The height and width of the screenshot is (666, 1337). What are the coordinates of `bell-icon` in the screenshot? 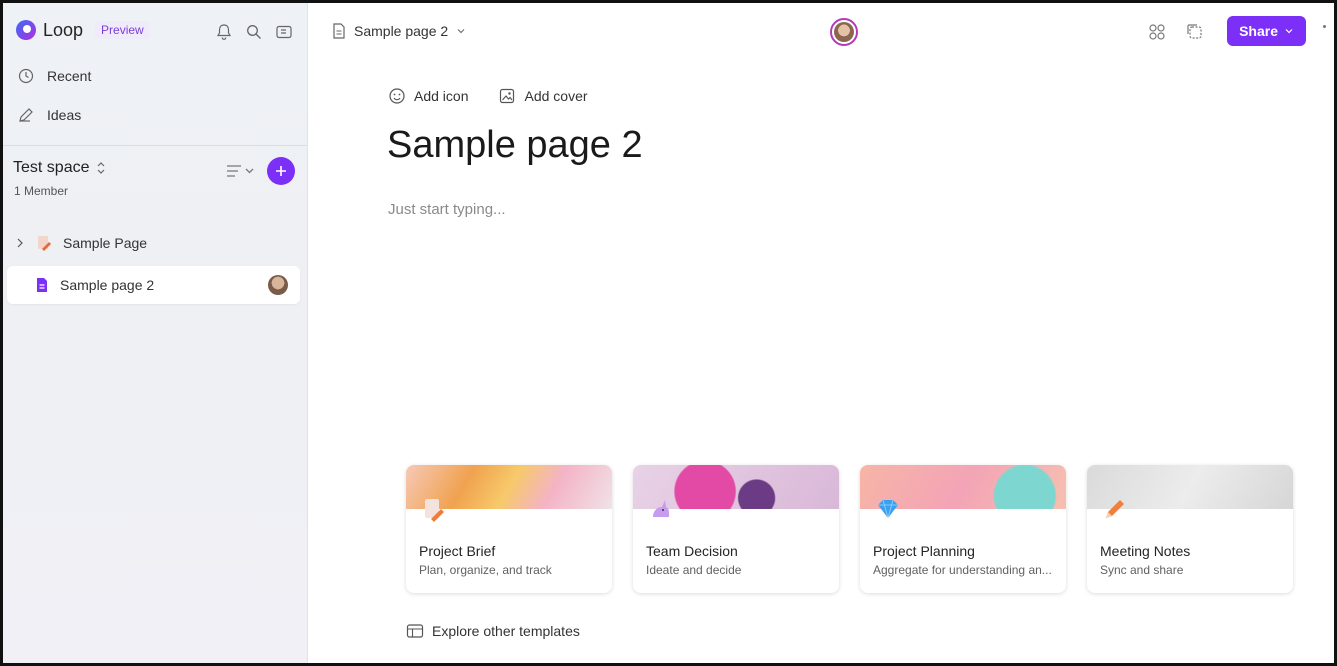 It's located at (224, 32).